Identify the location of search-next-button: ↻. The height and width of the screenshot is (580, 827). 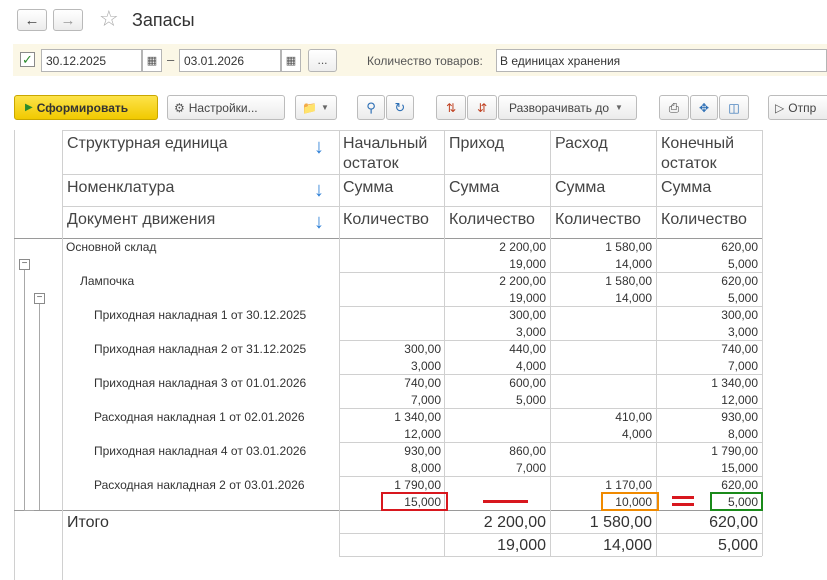
(400, 107).